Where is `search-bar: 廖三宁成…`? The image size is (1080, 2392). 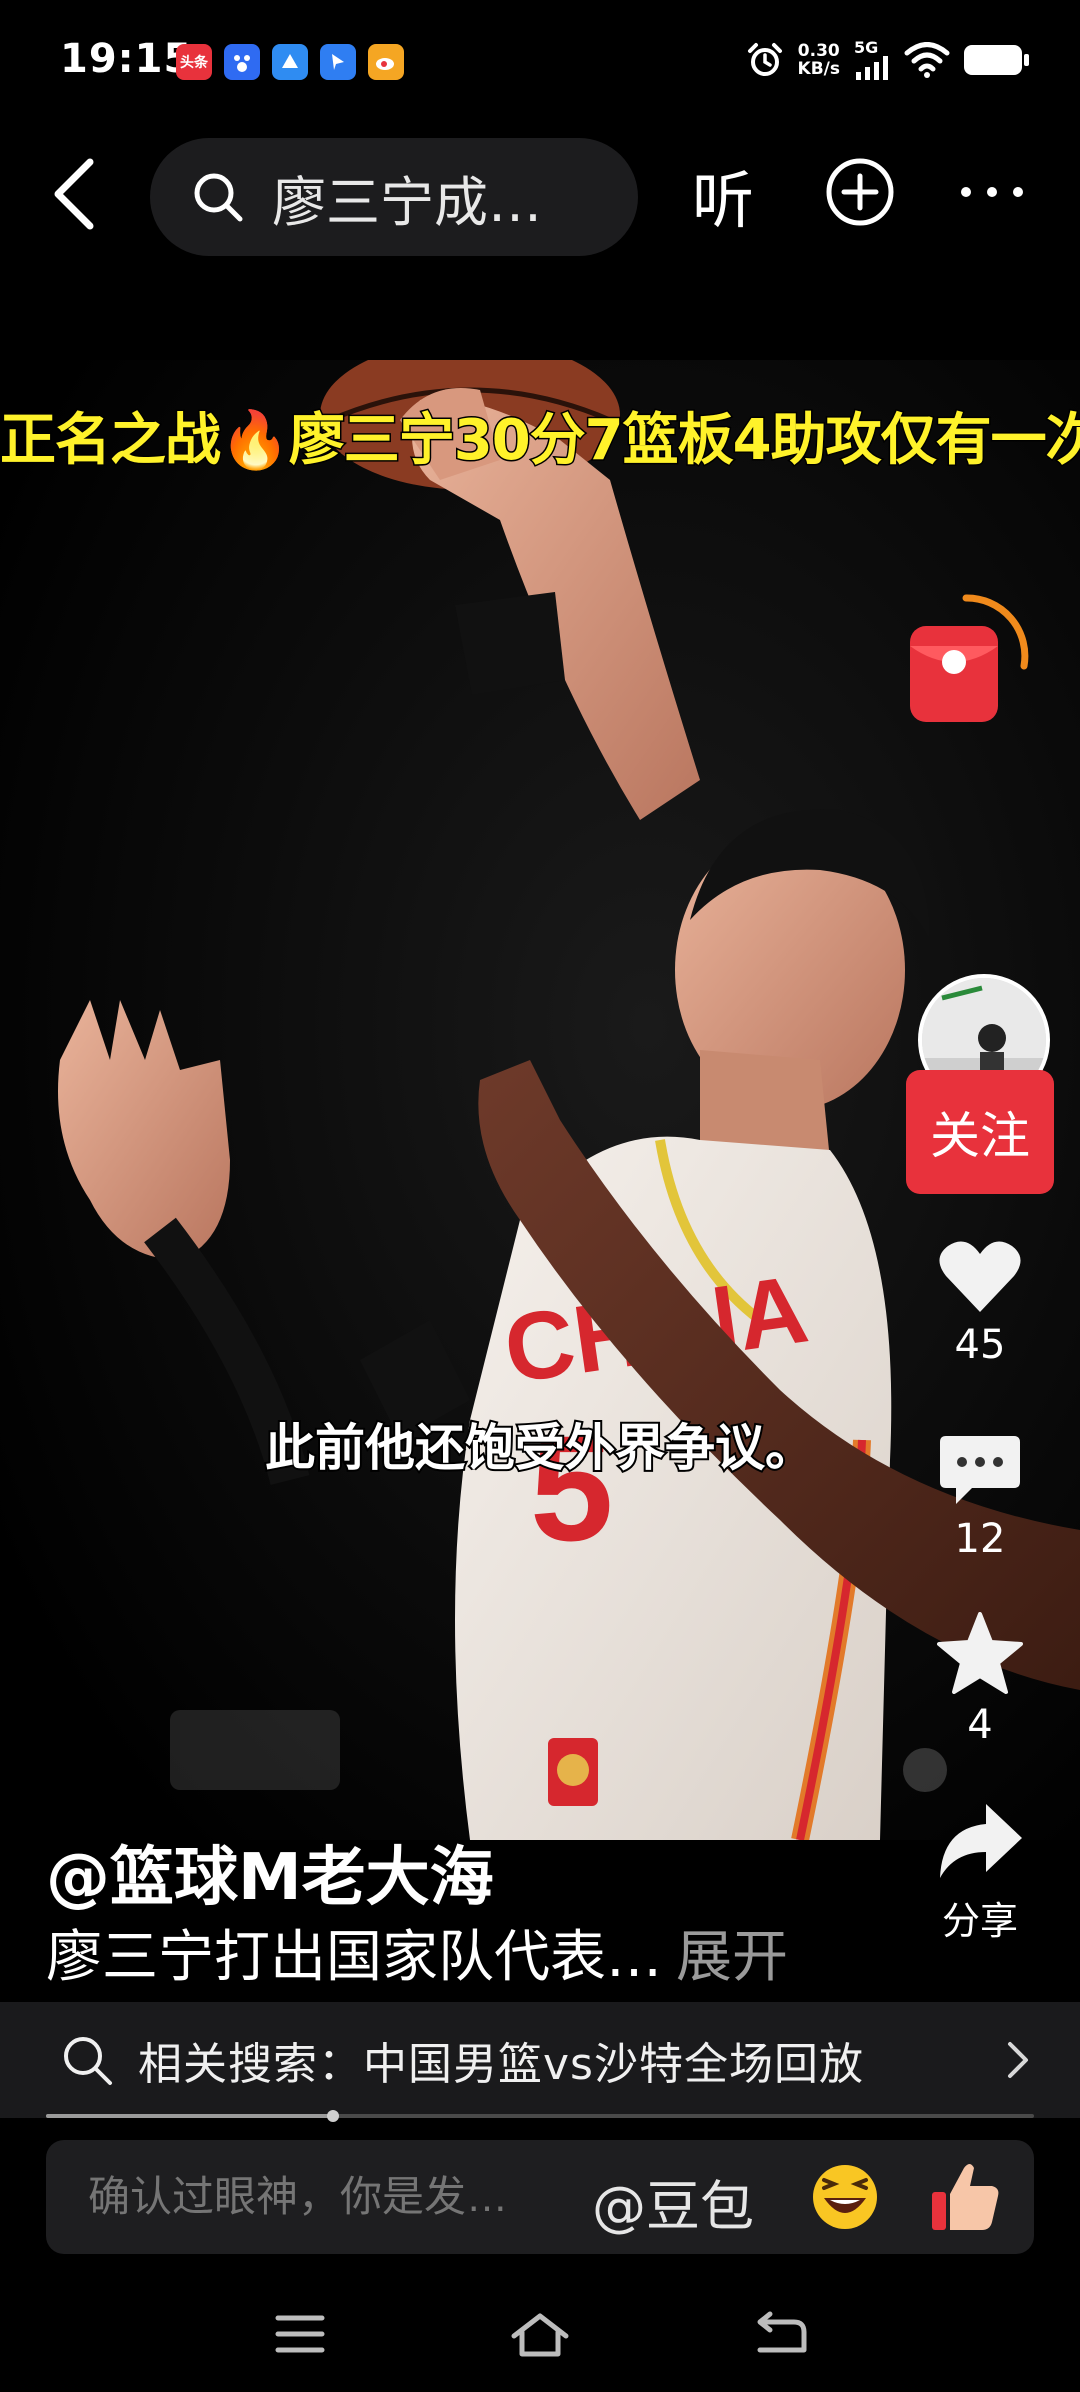 search-bar: 廖三宁成… is located at coordinates (394, 197).